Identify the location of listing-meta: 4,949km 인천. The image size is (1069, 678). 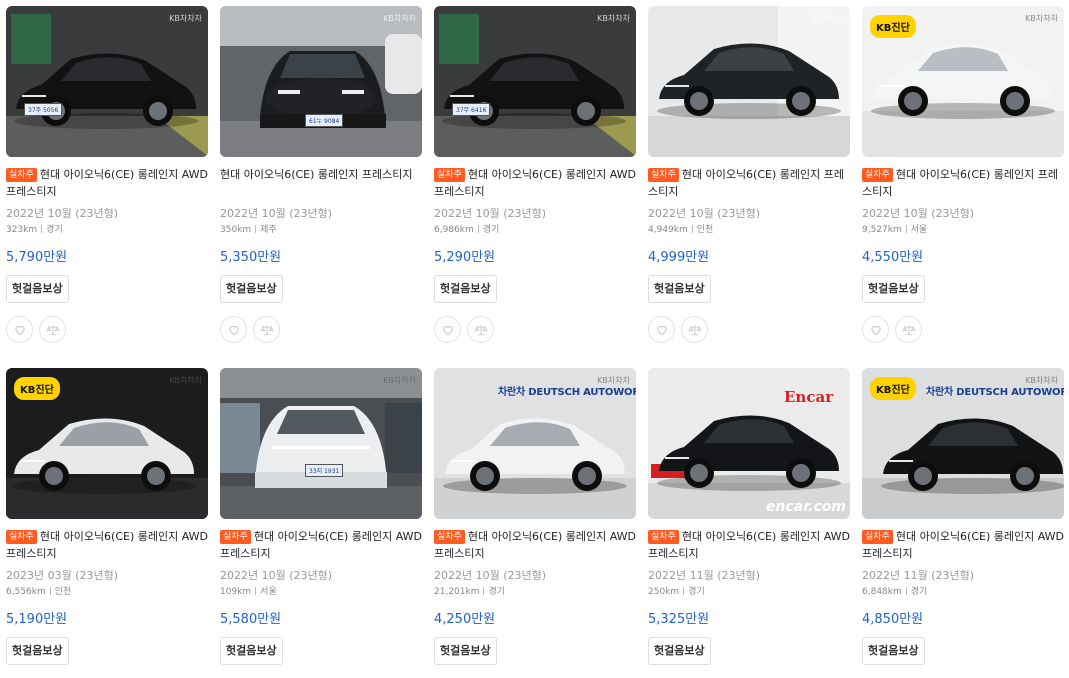
(749, 230).